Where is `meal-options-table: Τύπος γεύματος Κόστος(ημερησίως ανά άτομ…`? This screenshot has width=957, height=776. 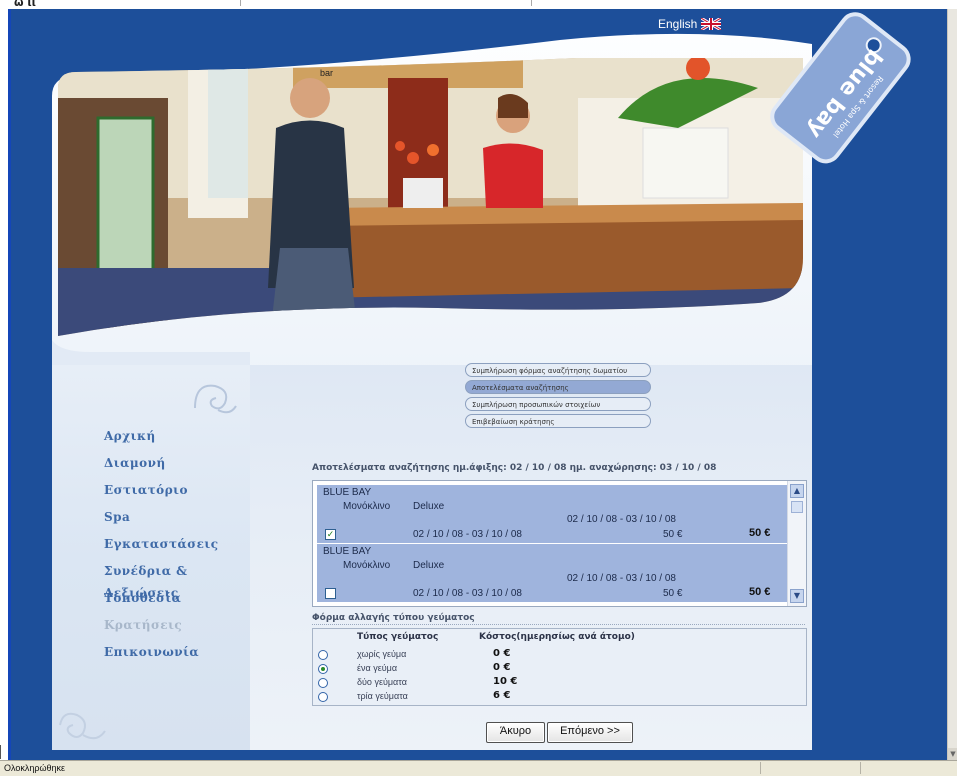 meal-options-table: Τύπος γεύματος Κόστος(ημερησίως ανά άτομ… is located at coordinates (559, 667).